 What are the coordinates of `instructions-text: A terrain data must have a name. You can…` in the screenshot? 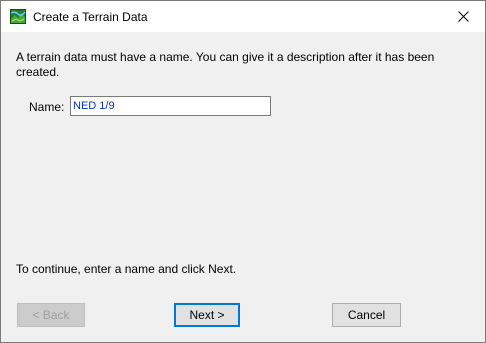 It's located at (225, 64).